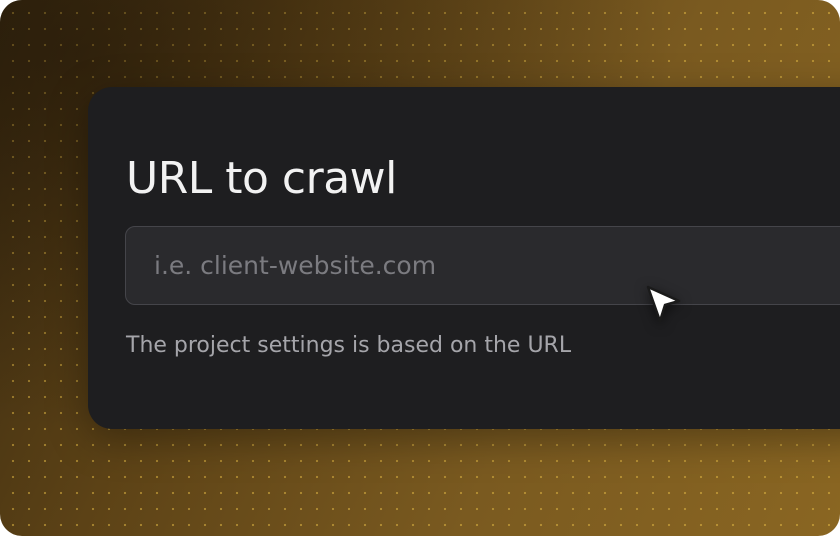  Describe the element at coordinates (663, 304) in the screenshot. I see `mouse-pointer-icon` at that location.